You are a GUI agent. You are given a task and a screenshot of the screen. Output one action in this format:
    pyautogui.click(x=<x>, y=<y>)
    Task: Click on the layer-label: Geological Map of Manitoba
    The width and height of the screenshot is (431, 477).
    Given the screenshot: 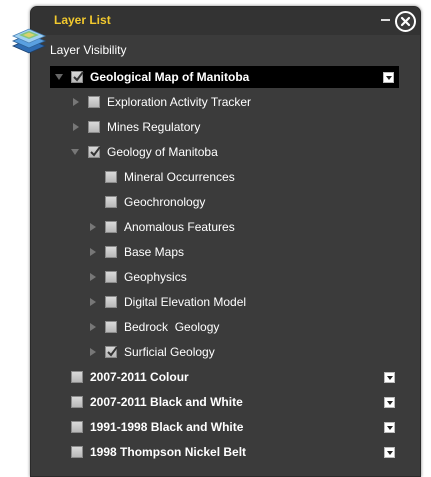 What is the action you would take?
    pyautogui.click(x=170, y=77)
    